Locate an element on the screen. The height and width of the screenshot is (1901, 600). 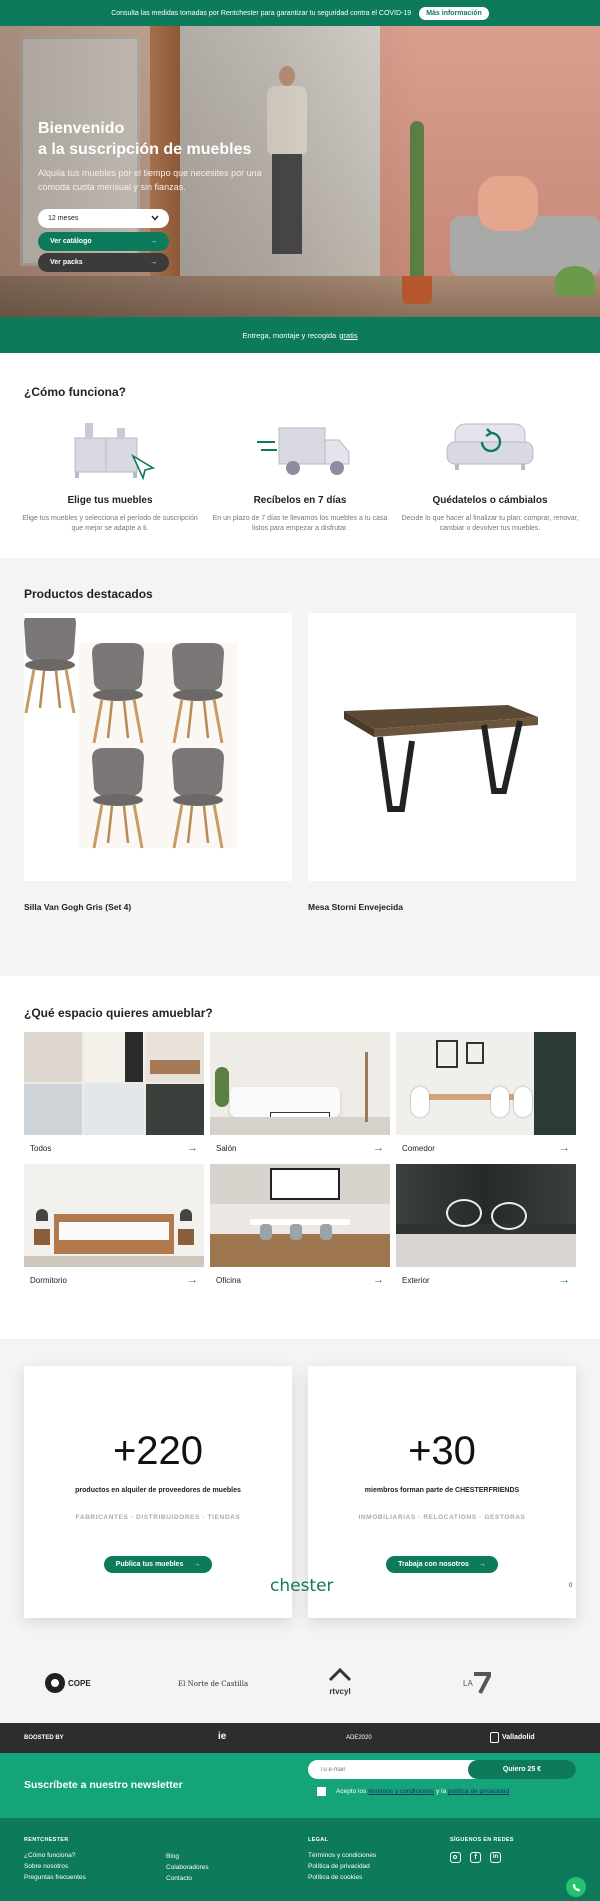
footer-link: Contacto is located at coordinates (187, 1878).